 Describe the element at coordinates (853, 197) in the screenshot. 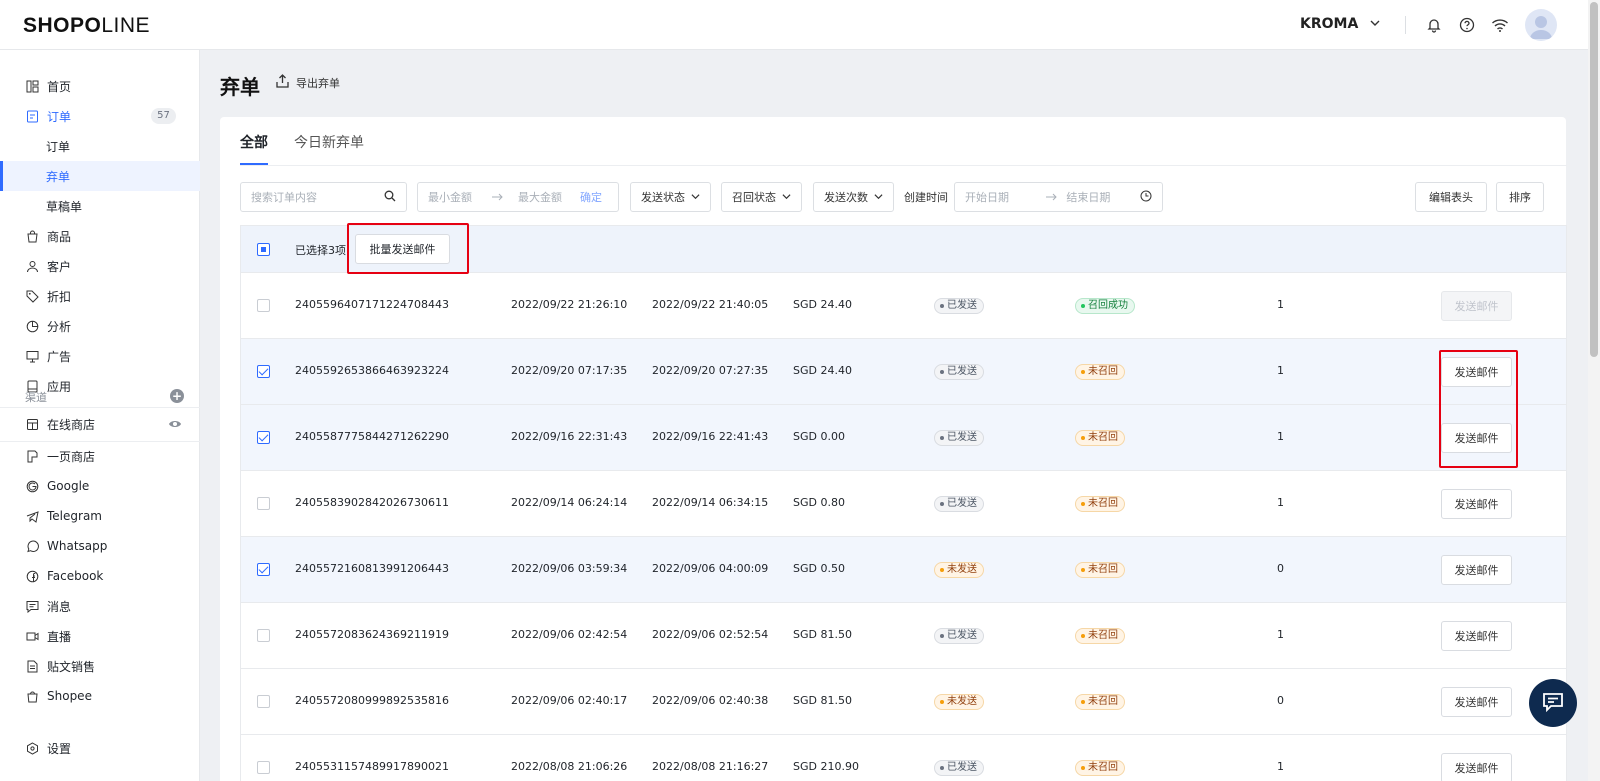

I see `send-count-dropdown: 发送次数` at that location.